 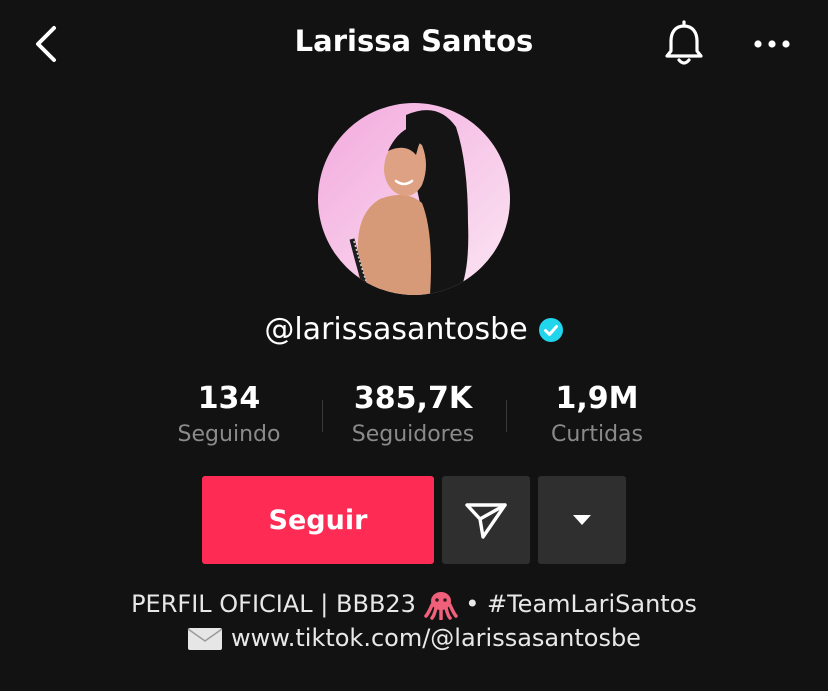 I want to click on bio-line-2: www.tiktok.com/@larissasantosbe, so click(x=414, y=638).